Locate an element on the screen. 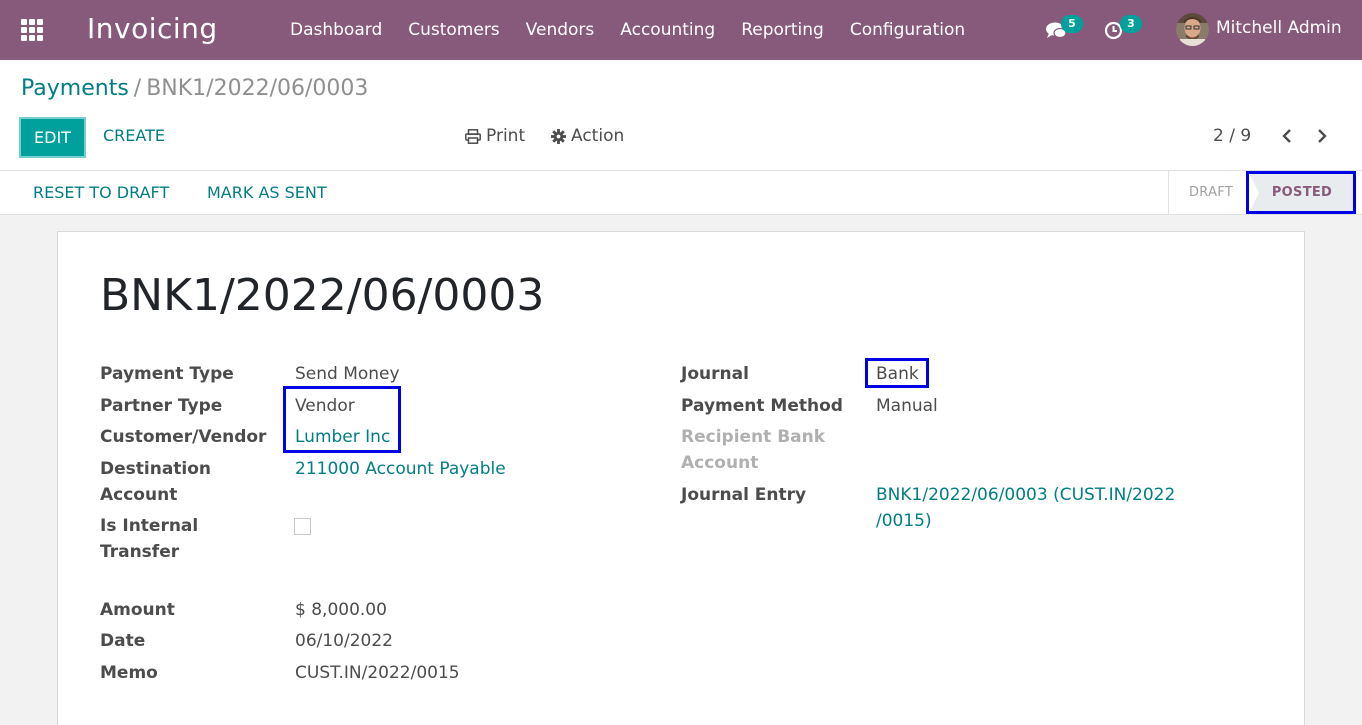 The image size is (1362, 725). breadcrumb: Payments / BNK1/2022/06/0003 is located at coordinates (194, 88).